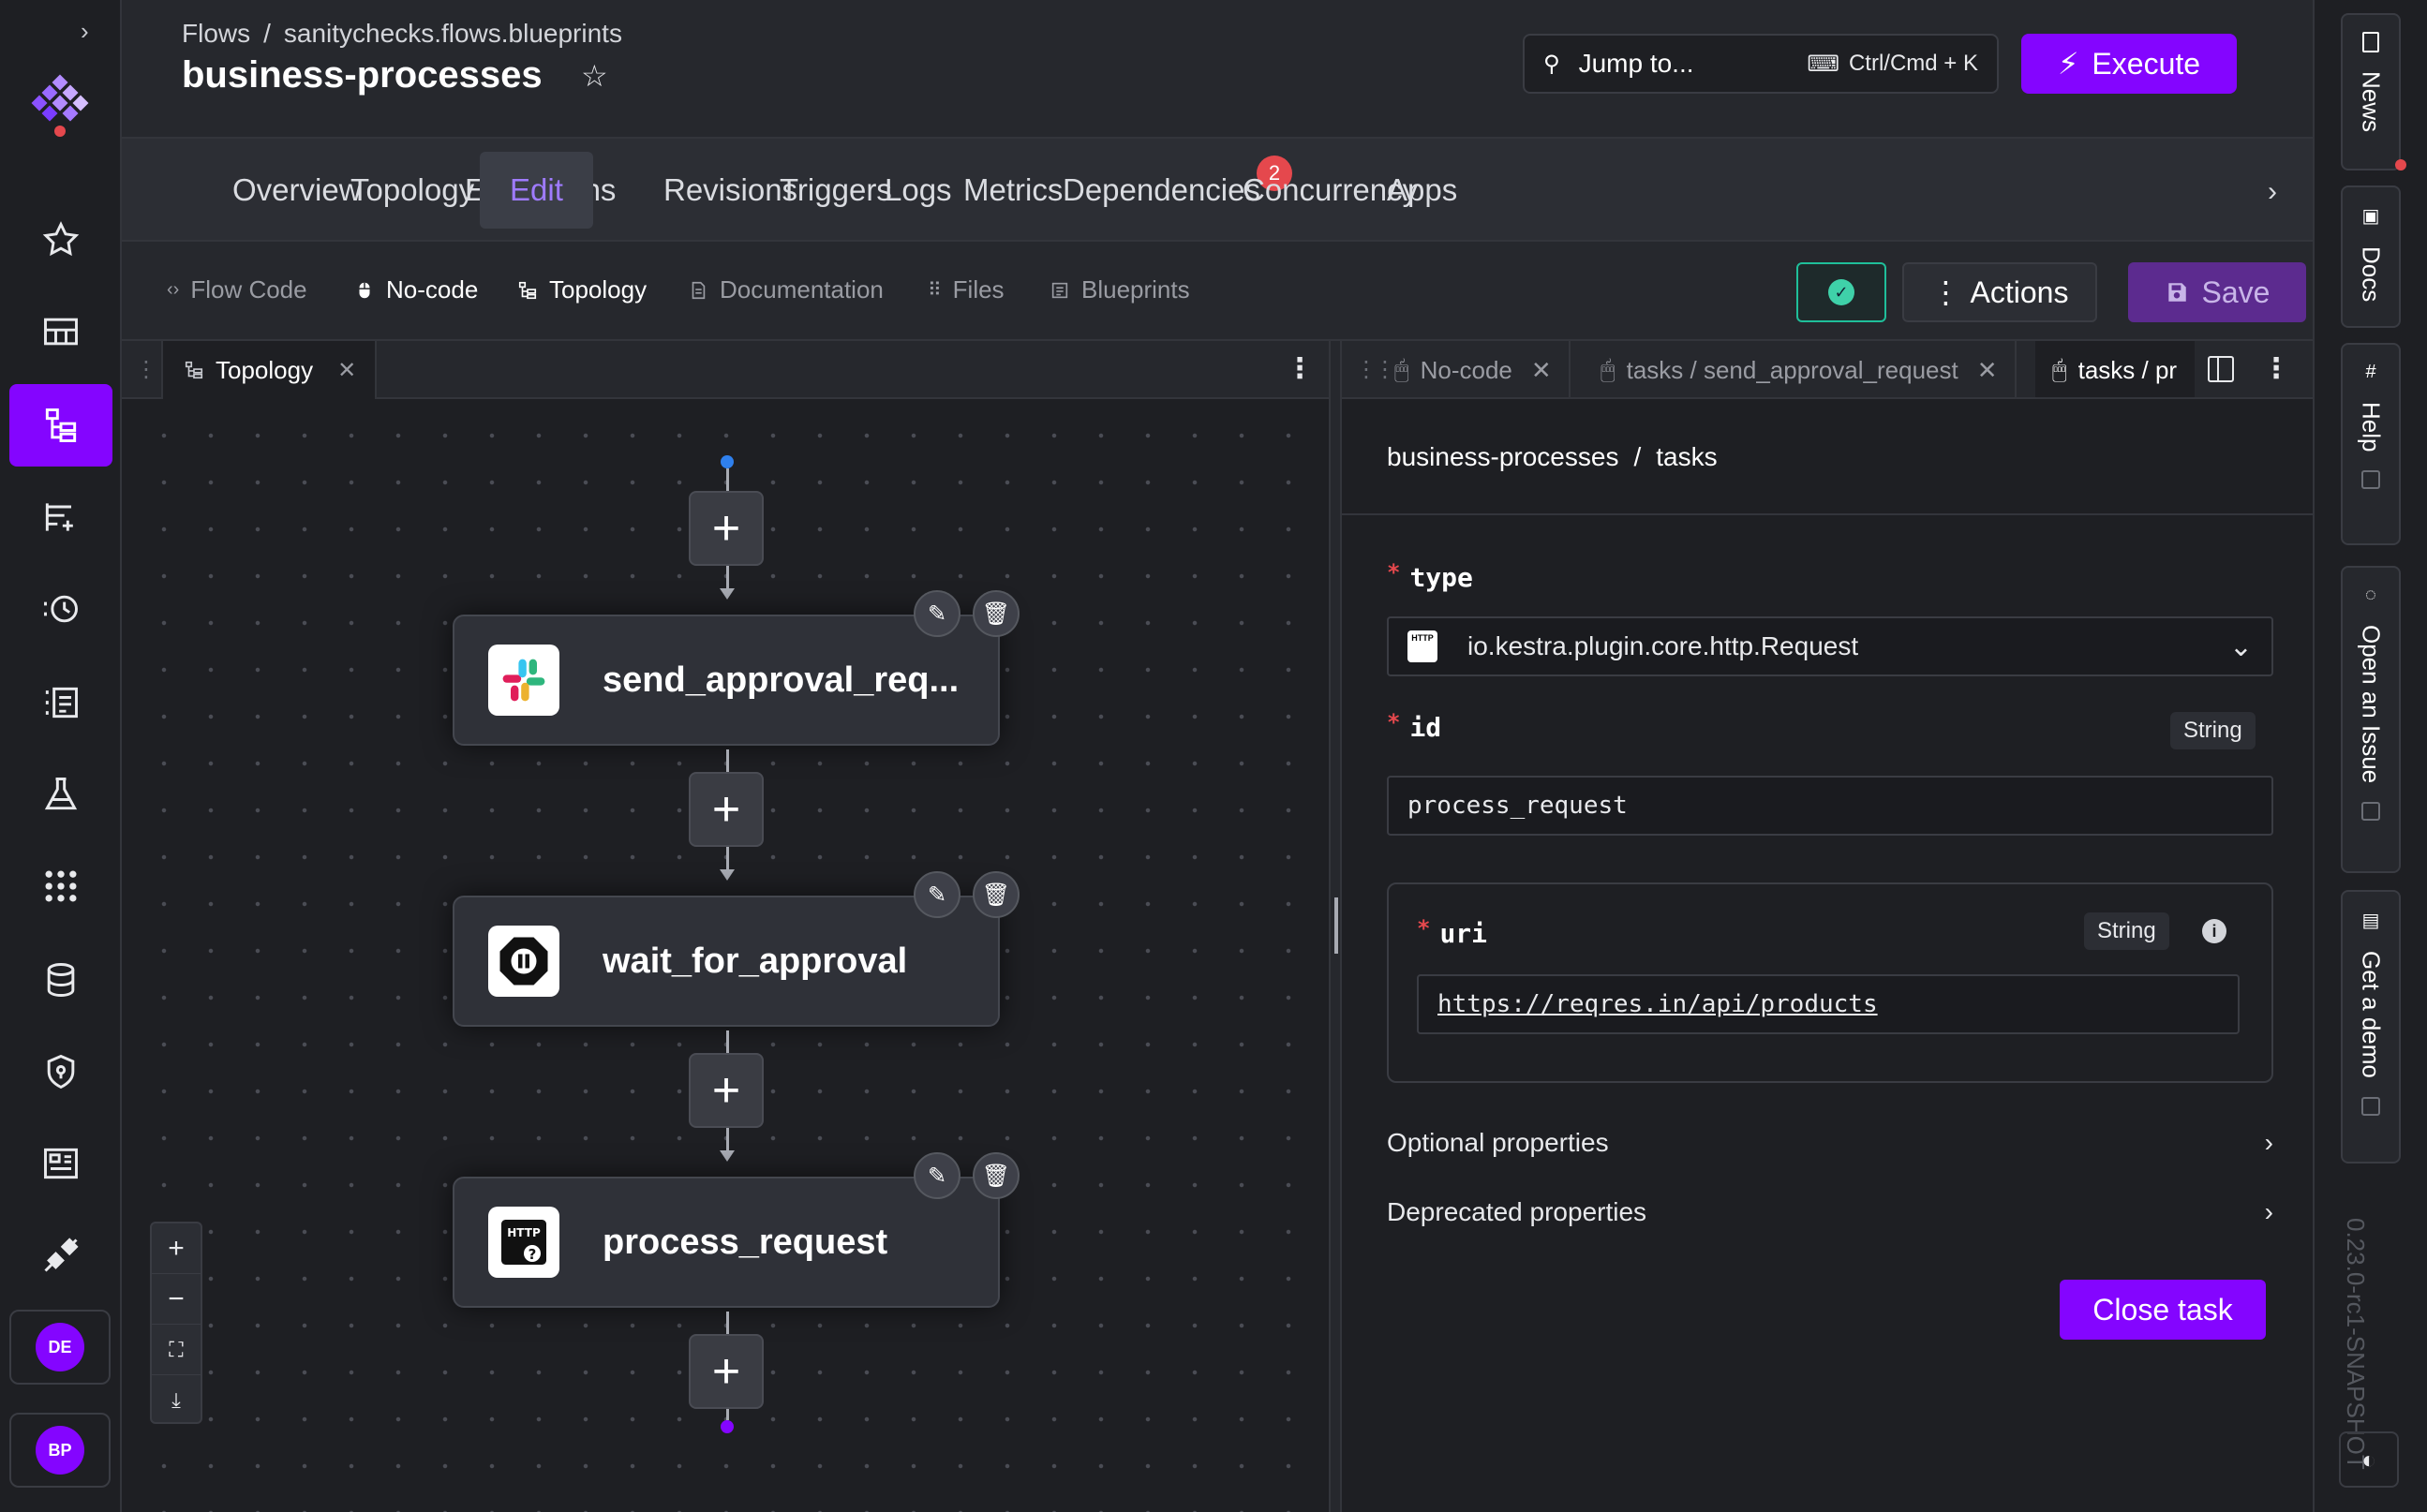  What do you see at coordinates (1761, 64) in the screenshot?
I see `jump-to-search: ⚲ Jump to... ⌨ Ctrl/Cmd + K` at bounding box center [1761, 64].